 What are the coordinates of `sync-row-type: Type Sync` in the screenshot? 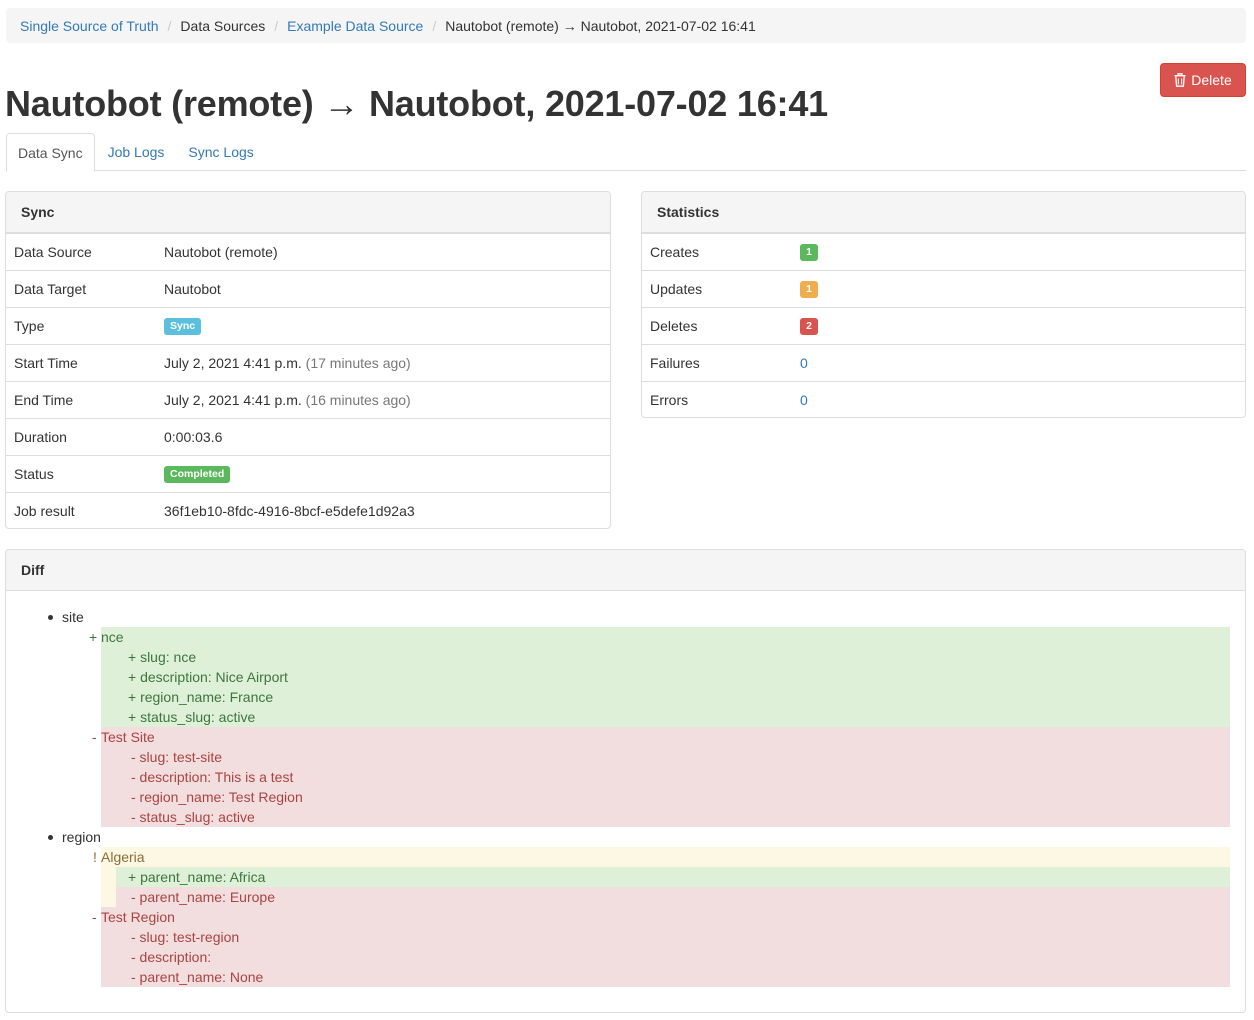 It's located at (308, 325).